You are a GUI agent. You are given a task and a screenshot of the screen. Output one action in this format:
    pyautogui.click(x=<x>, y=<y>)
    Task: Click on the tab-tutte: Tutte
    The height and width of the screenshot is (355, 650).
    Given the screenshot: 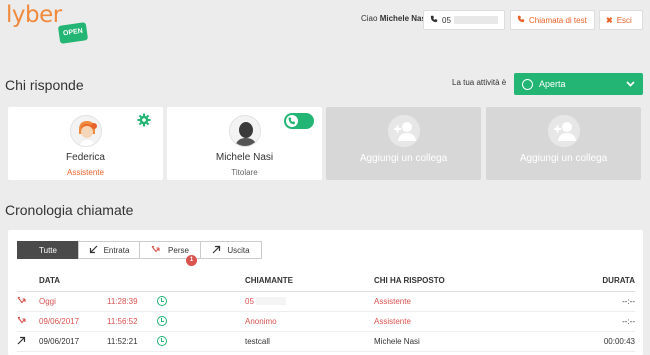 What is the action you would take?
    pyautogui.click(x=48, y=250)
    